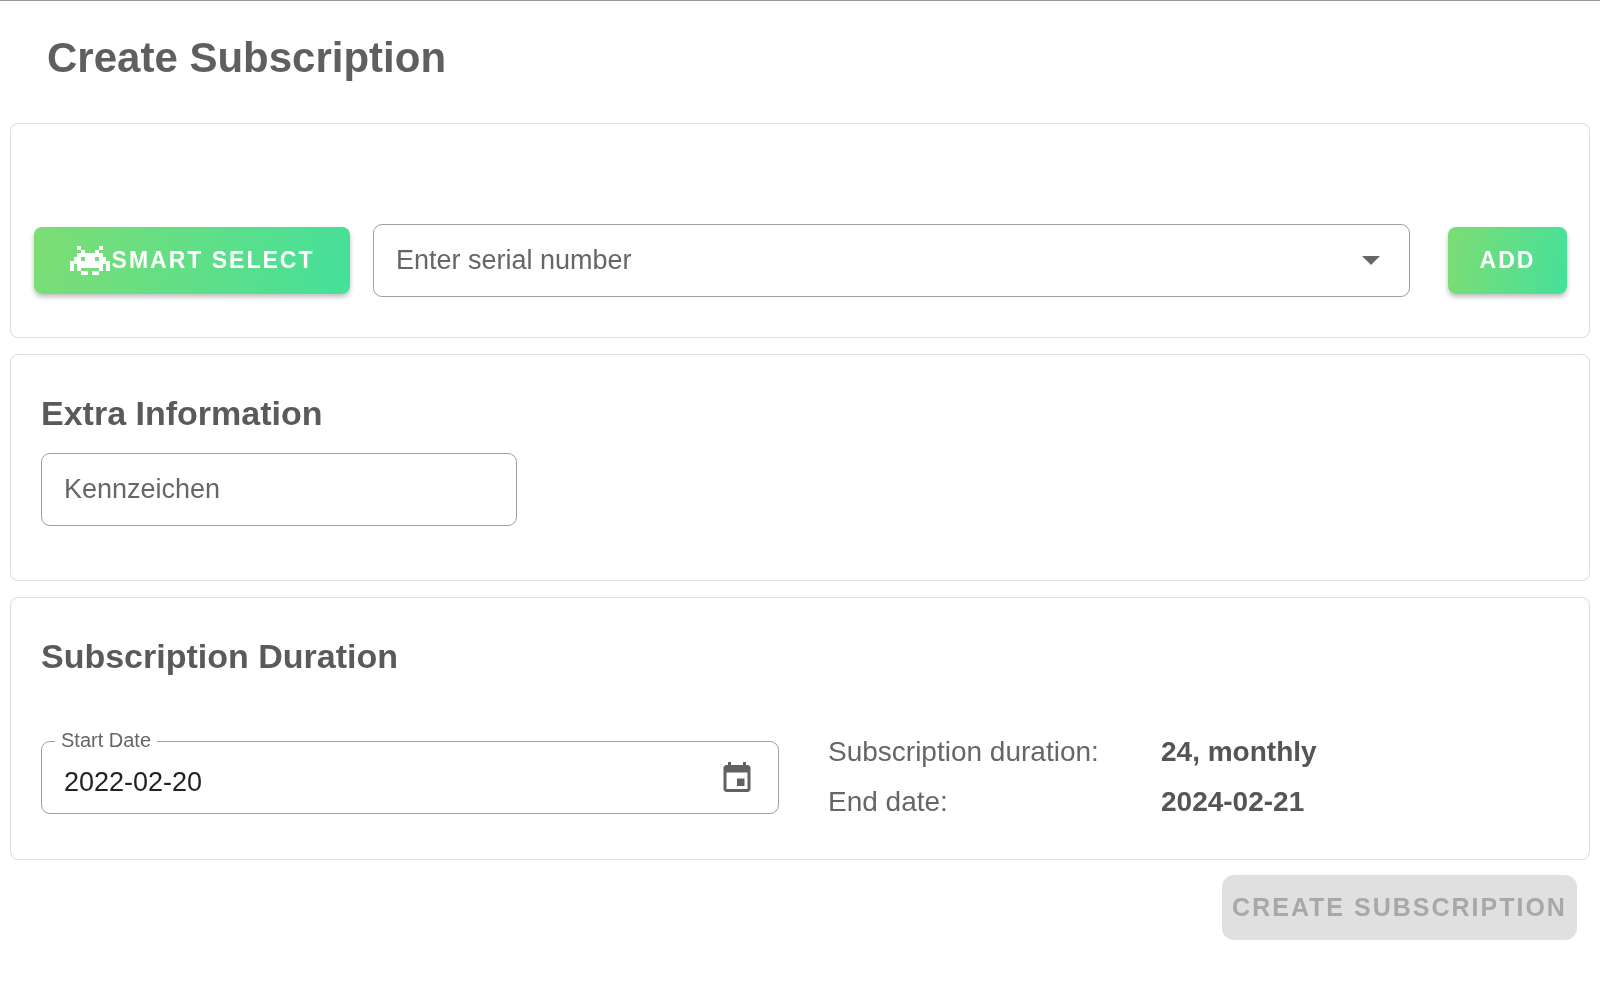 This screenshot has height=986, width=1600. I want to click on smart-select-button: SMART SELECT, so click(192, 260).